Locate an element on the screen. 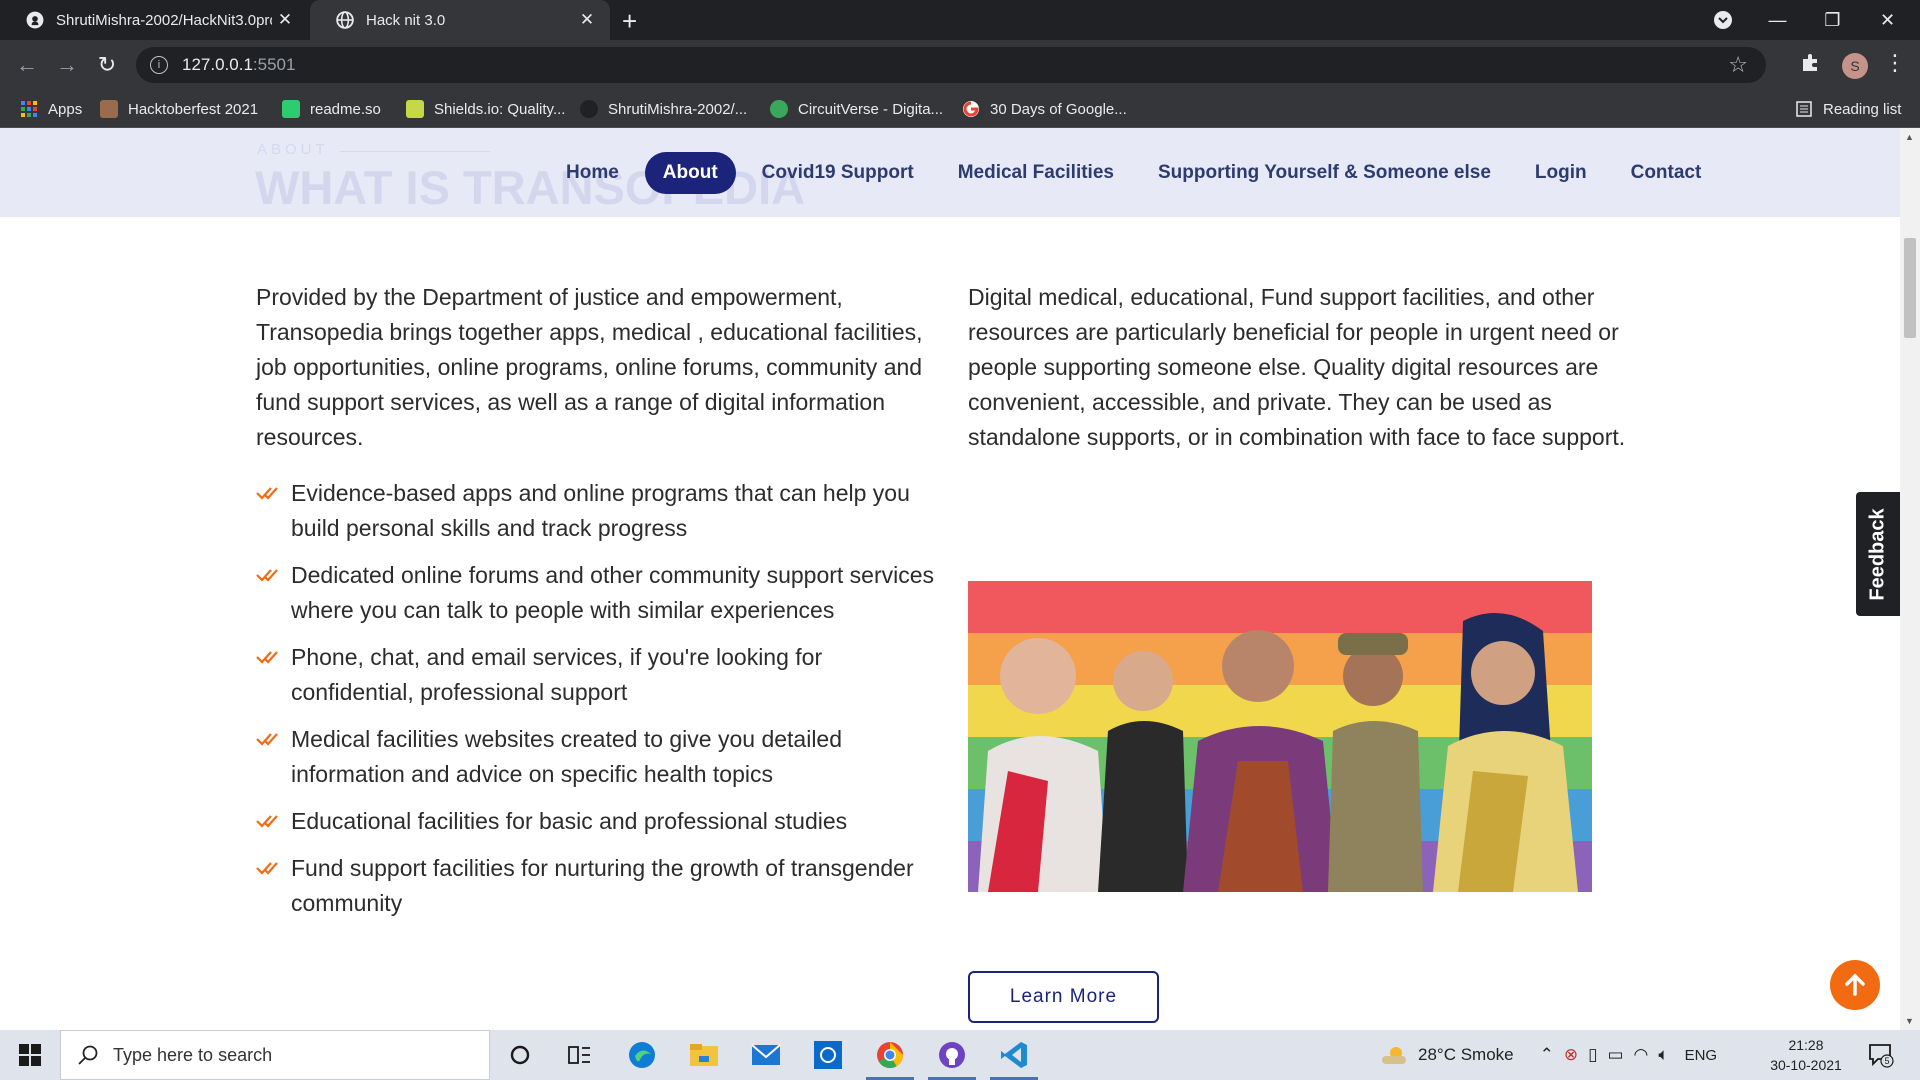  scrollbar-thumb is located at coordinates (1910, 288).